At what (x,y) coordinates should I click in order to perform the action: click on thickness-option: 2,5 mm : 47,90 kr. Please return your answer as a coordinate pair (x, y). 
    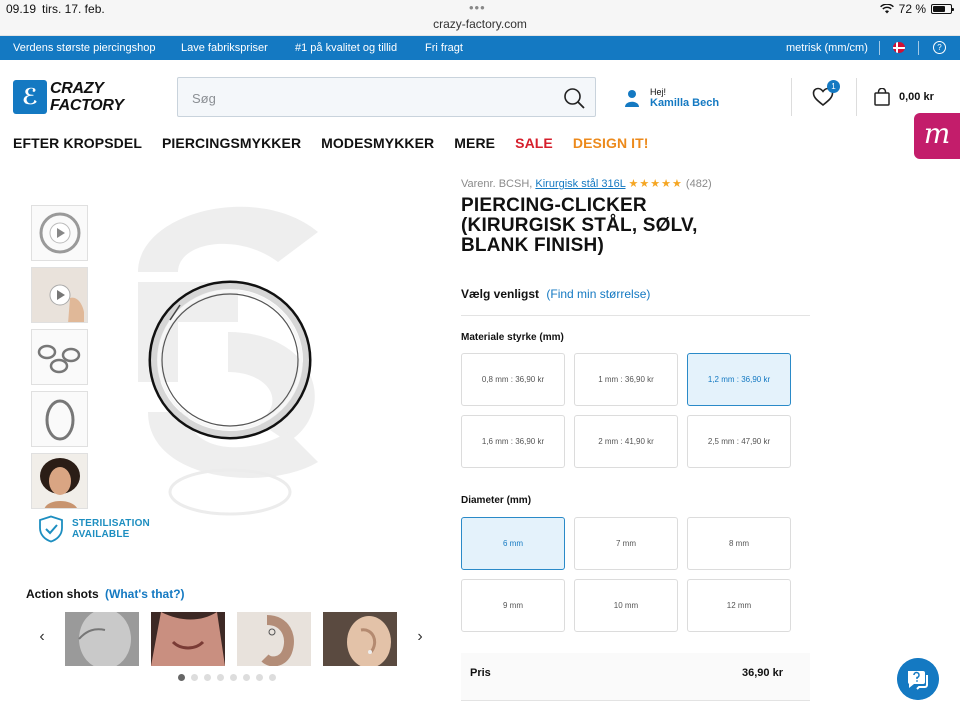
    Looking at the image, I should click on (739, 441).